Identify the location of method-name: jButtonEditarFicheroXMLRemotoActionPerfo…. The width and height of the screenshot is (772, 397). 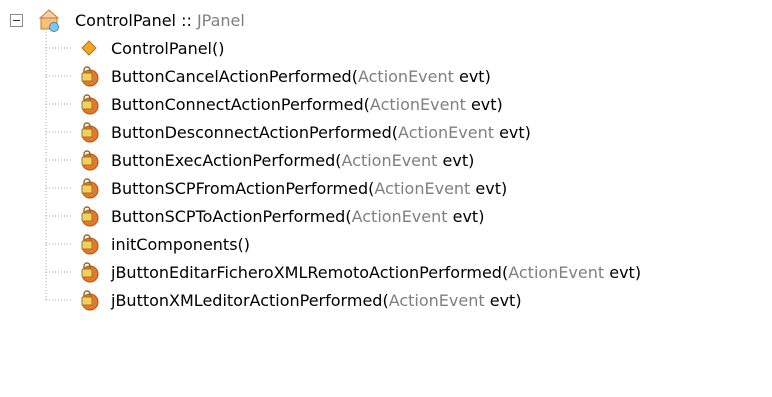
(310, 272).